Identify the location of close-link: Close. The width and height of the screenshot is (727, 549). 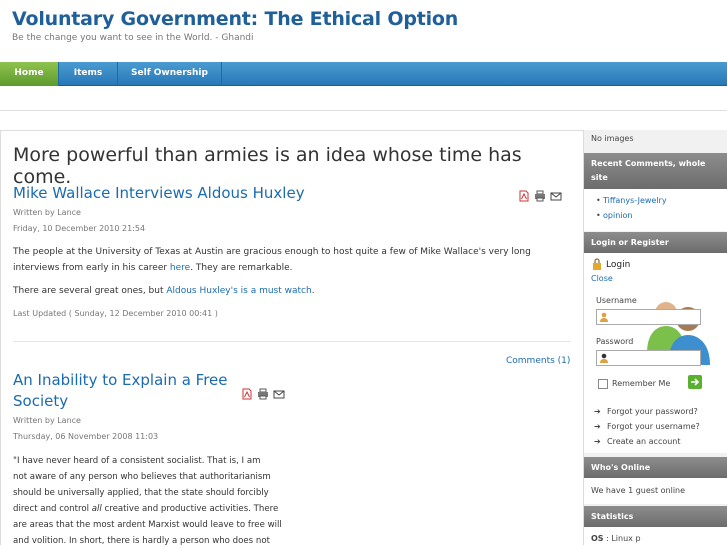
(602, 278).